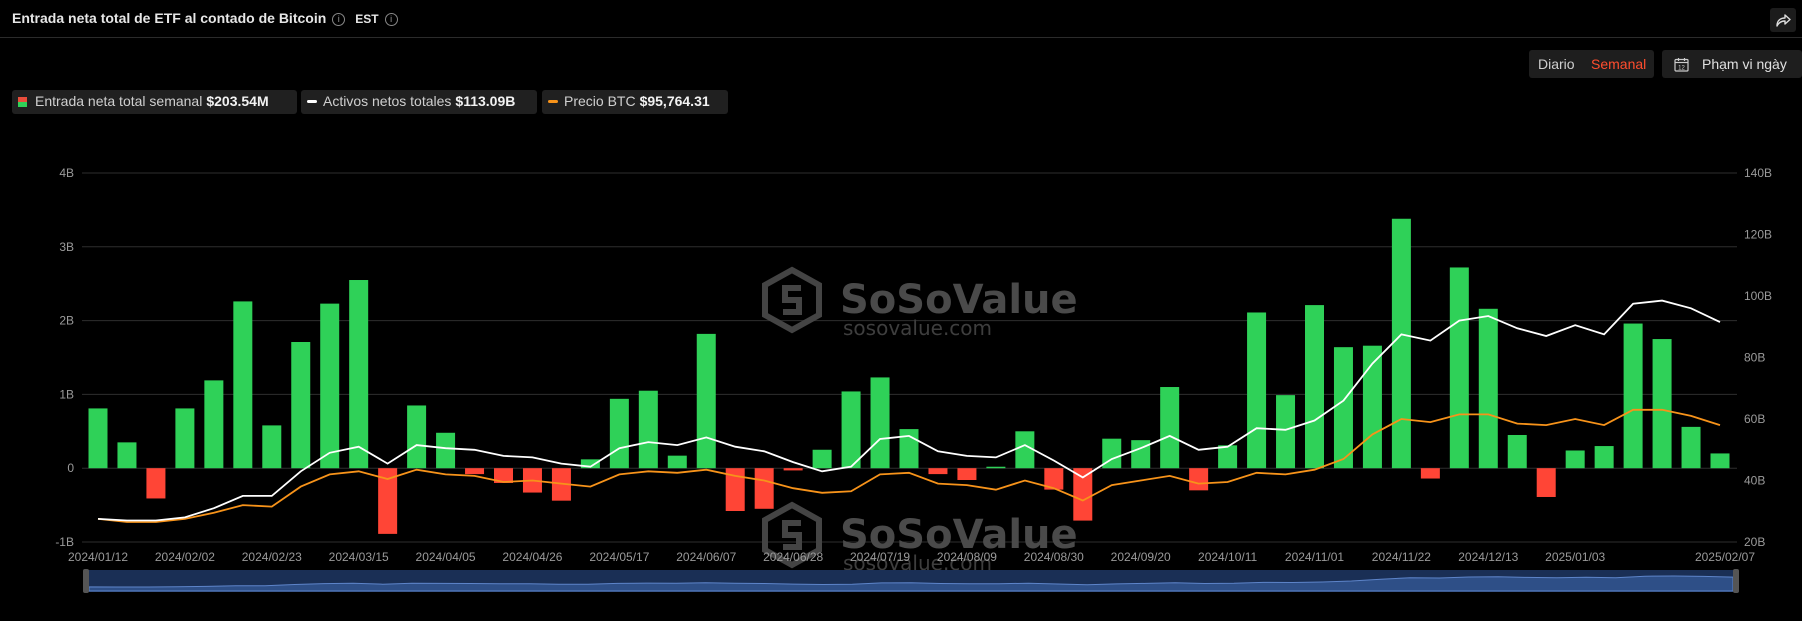 This screenshot has width=1802, height=621. Describe the element at coordinates (635, 102) in the screenshot. I see `legend-btc-price: Precio BTC $95,764.31` at that location.